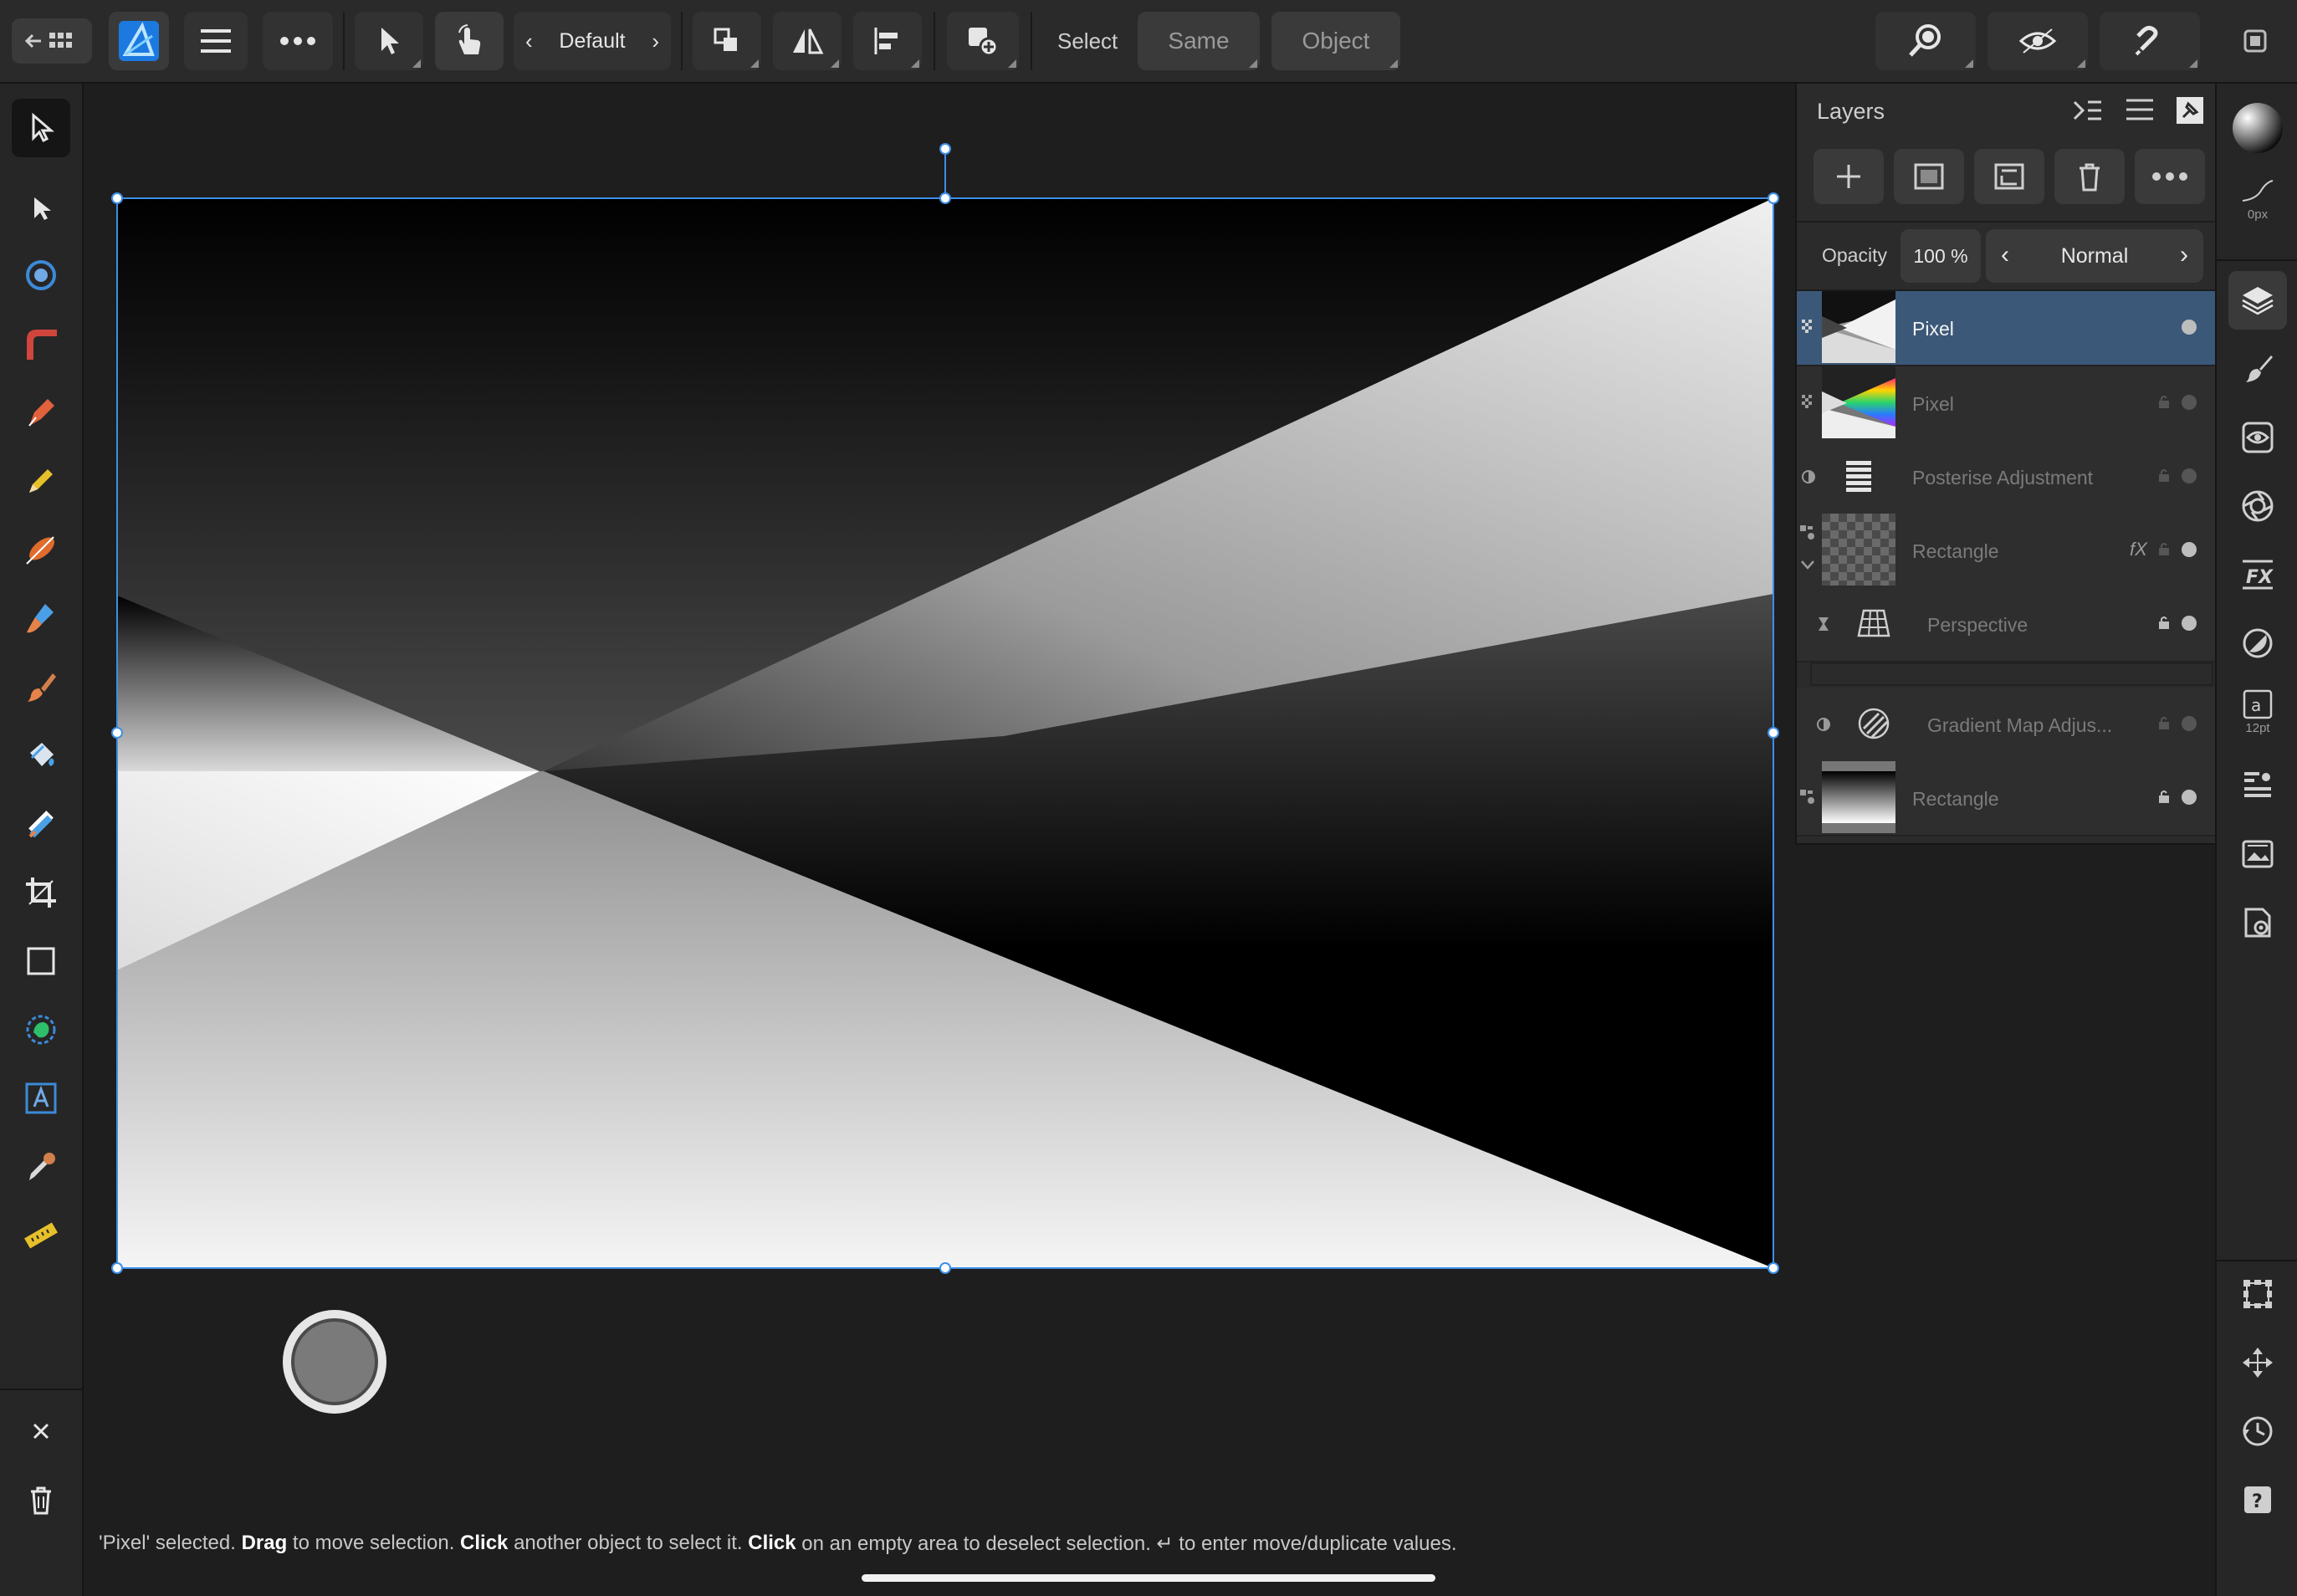  Describe the element at coordinates (1148, 1578) in the screenshot. I see `home-indicator` at that location.